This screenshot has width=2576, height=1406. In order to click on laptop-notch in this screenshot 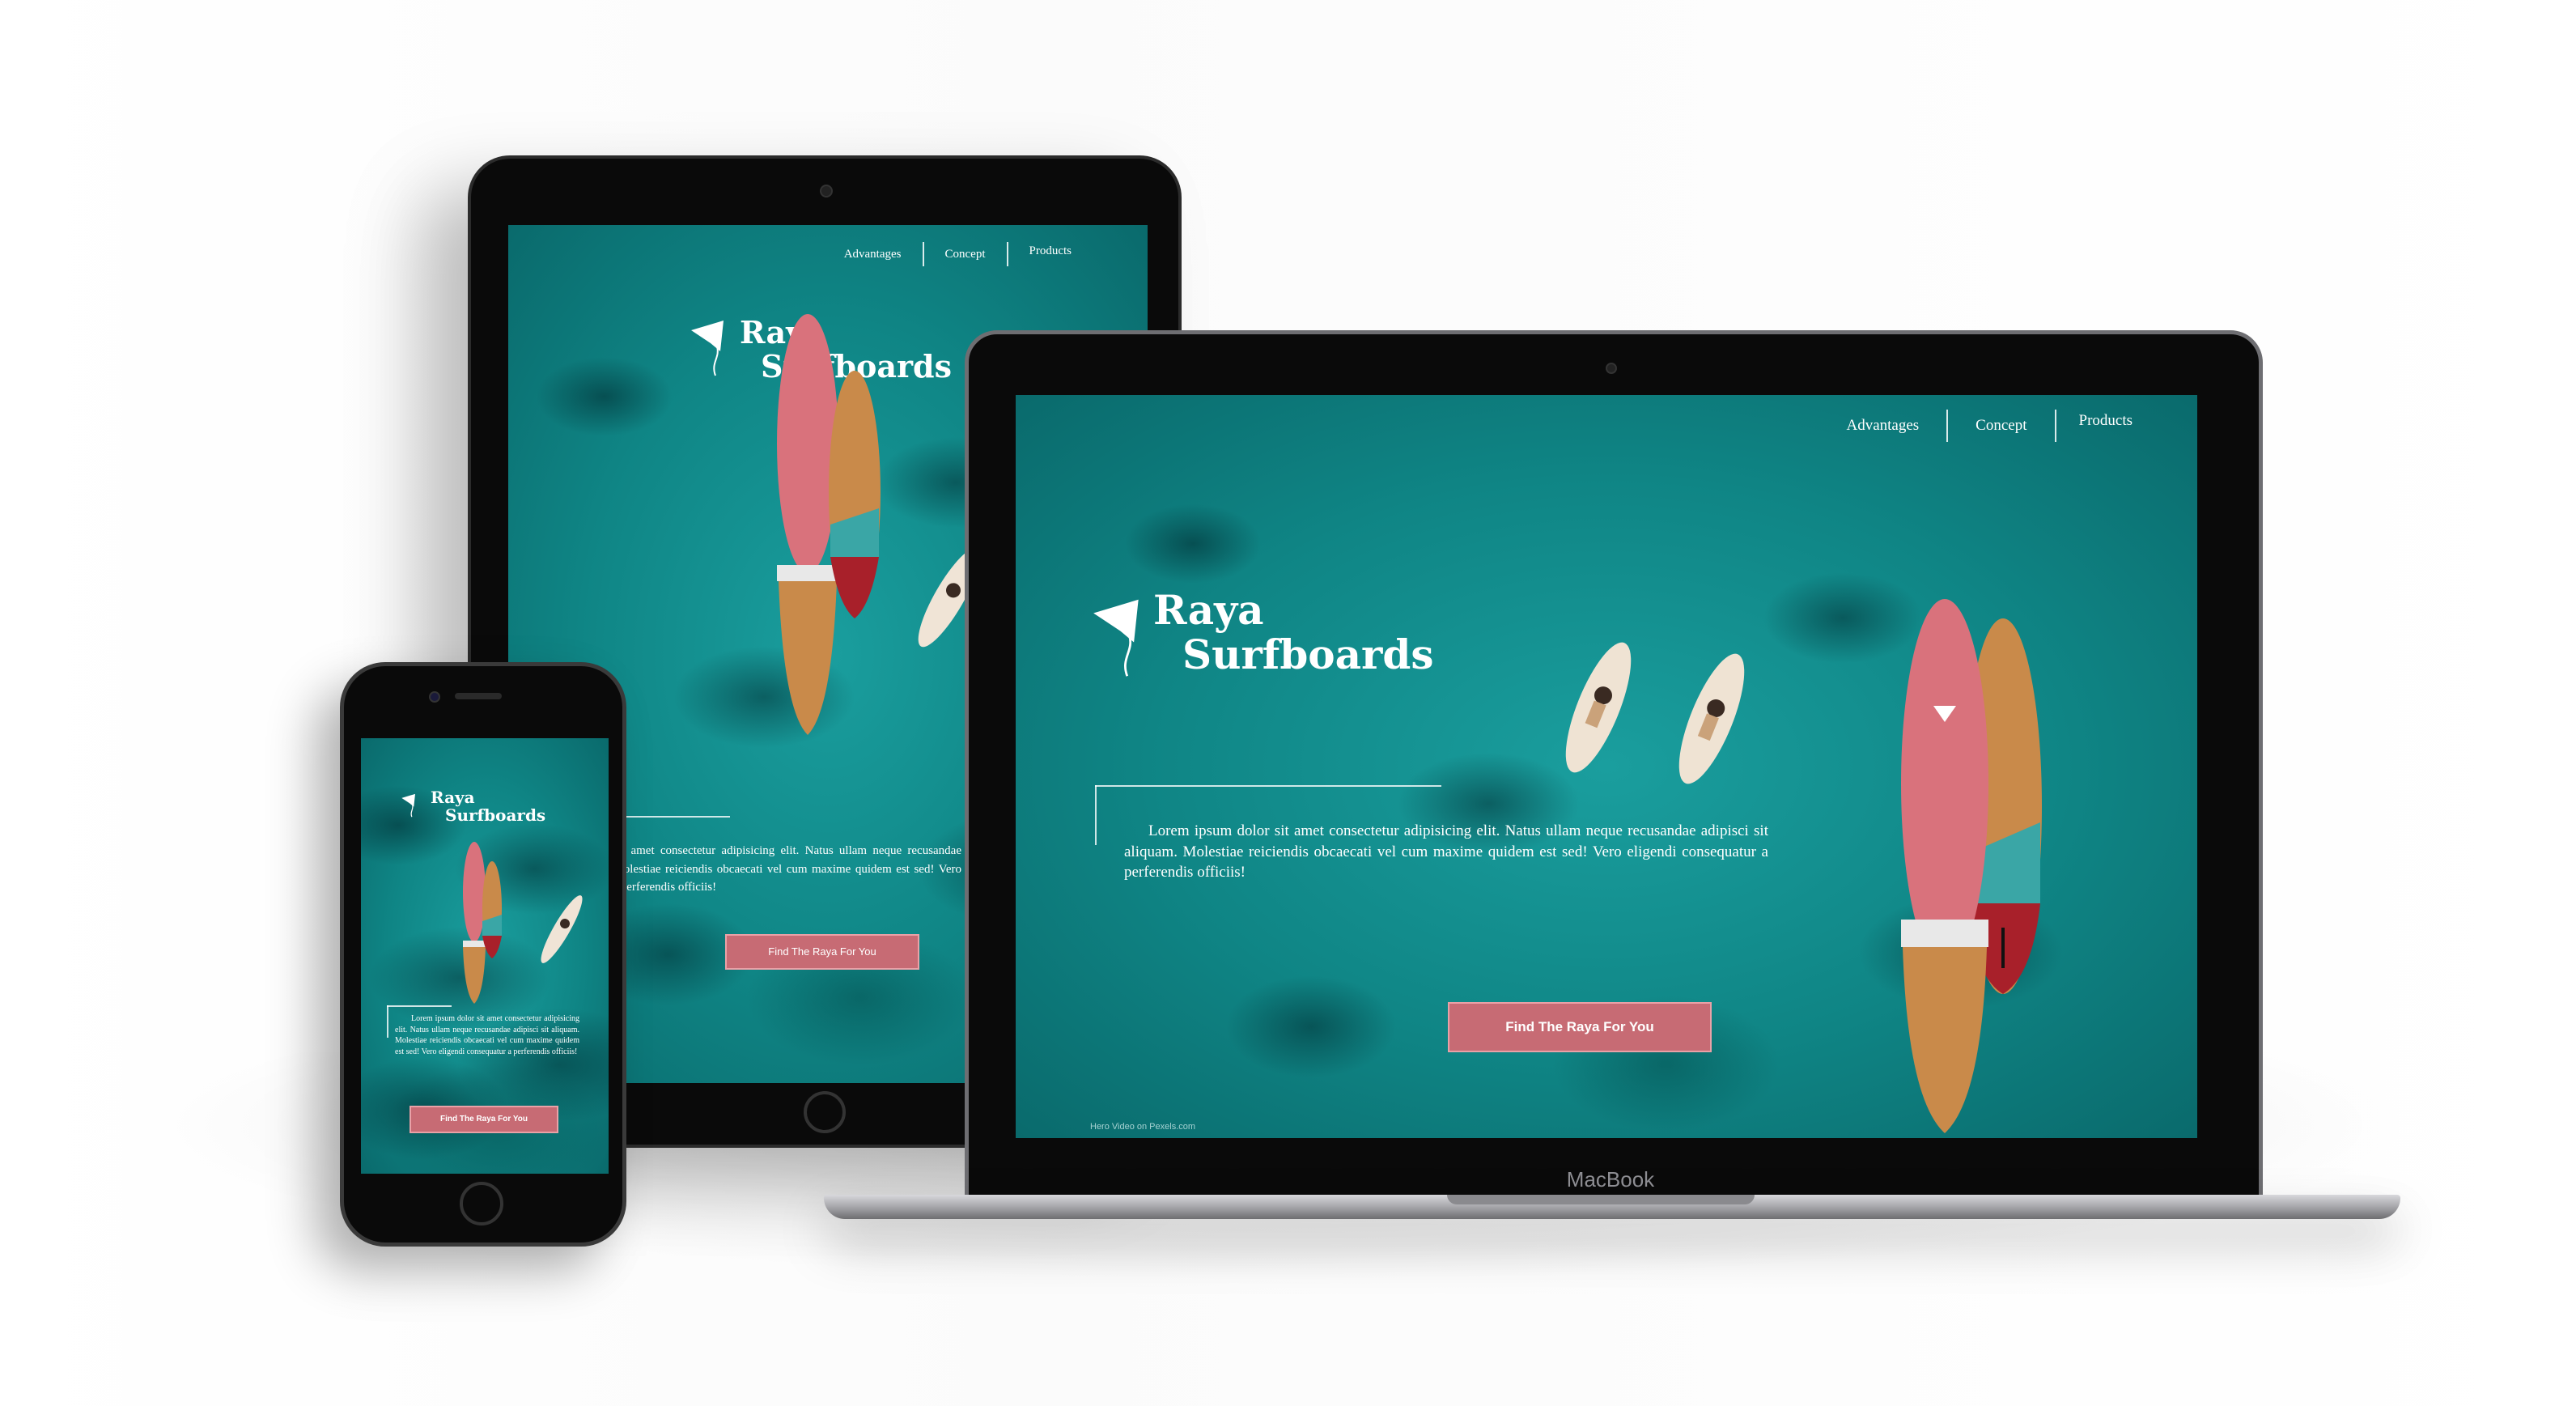, I will do `click(1601, 1199)`.